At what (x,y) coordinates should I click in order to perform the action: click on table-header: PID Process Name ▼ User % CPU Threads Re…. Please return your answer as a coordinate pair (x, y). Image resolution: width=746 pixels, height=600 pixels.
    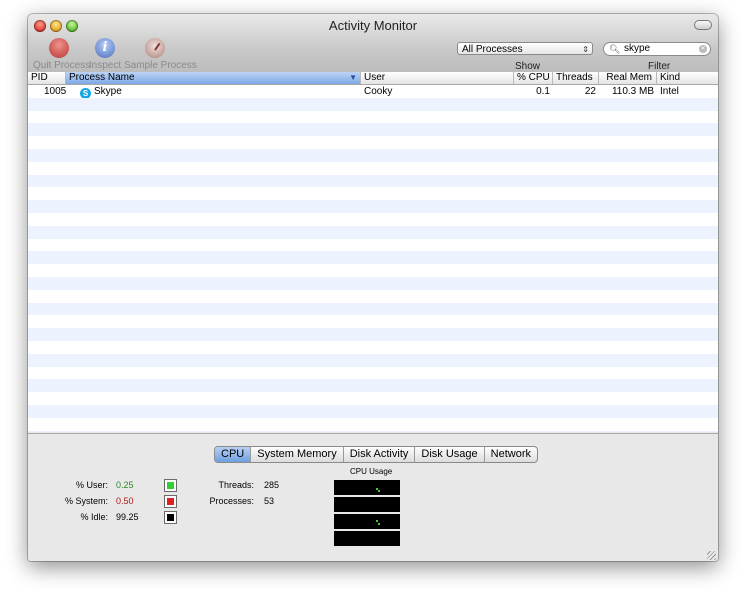
    Looking at the image, I should click on (373, 78).